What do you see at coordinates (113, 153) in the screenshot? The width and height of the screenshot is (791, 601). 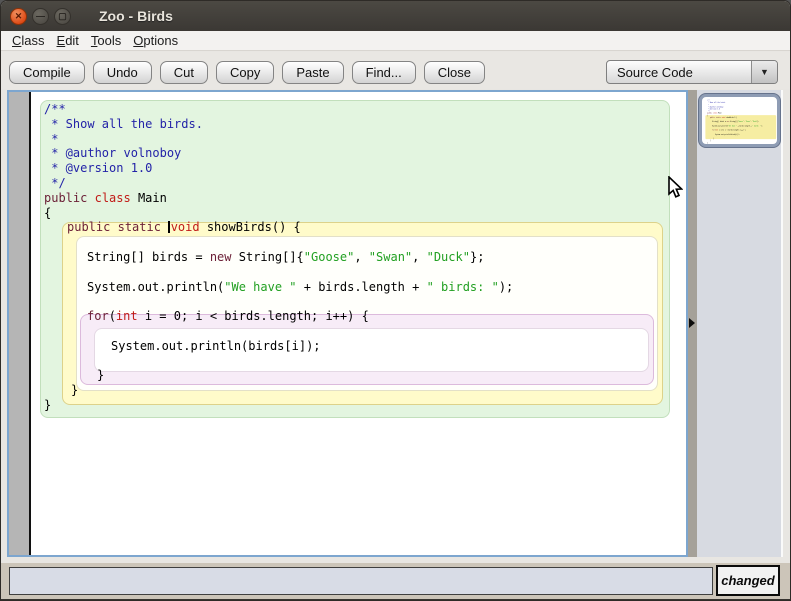 I see `code-line: * @author volnoboy` at bounding box center [113, 153].